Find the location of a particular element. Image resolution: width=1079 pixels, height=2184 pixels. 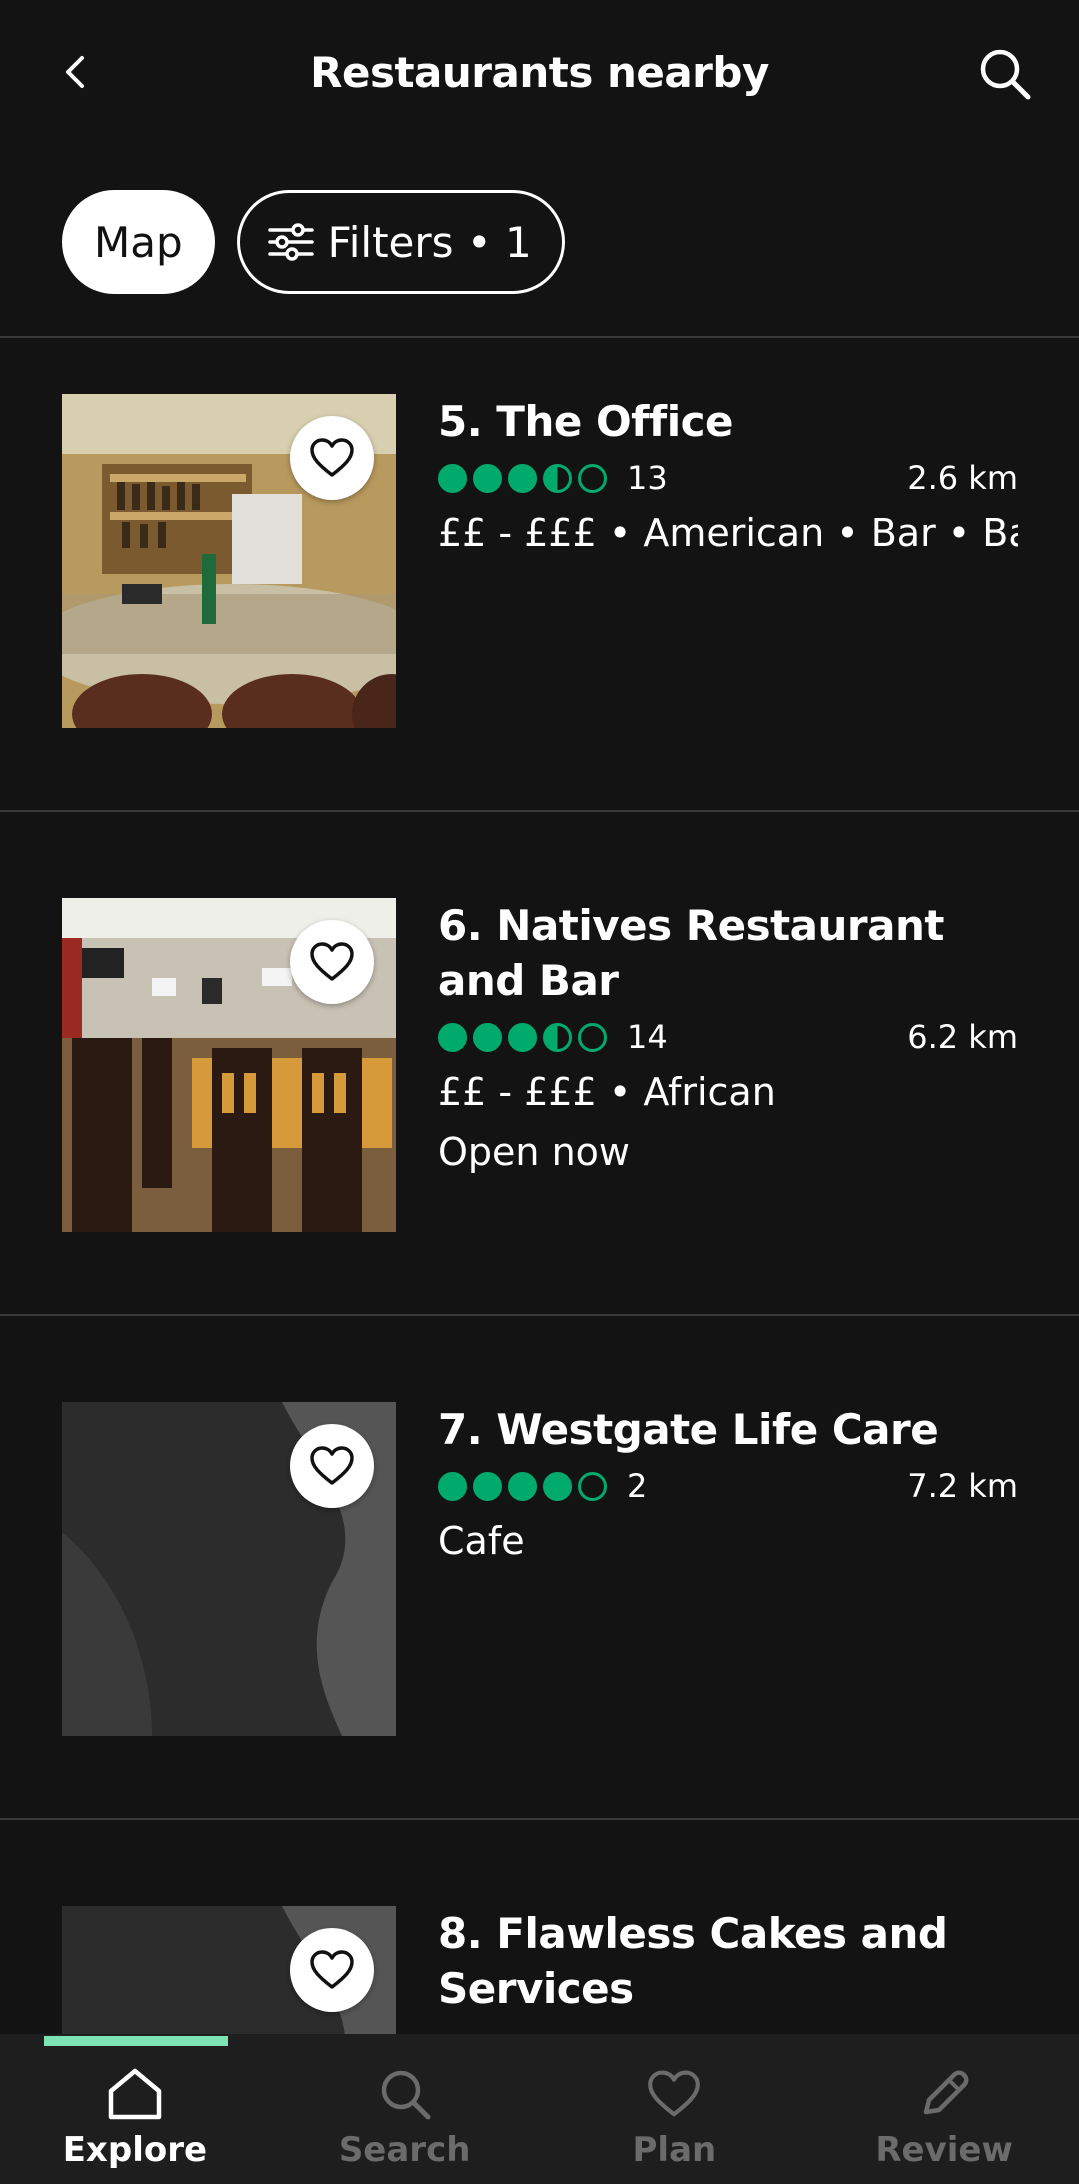

bar-interior-photo is located at coordinates (229, 561).